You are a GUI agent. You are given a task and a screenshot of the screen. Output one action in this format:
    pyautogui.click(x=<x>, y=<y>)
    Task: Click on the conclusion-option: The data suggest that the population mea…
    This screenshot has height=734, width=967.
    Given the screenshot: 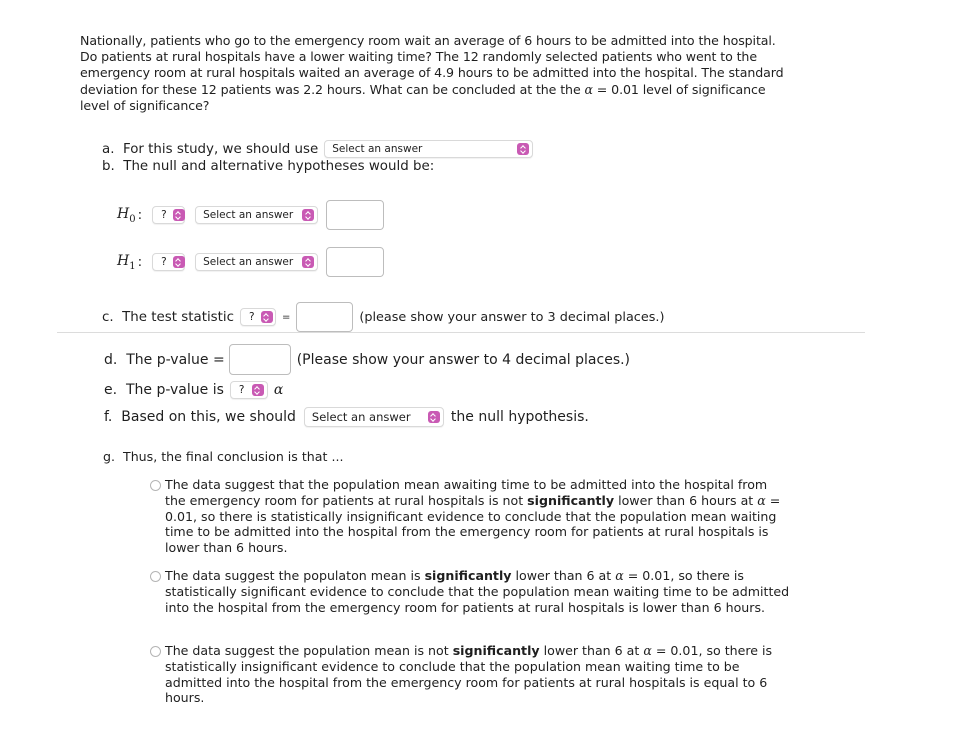 What is the action you would take?
    pyautogui.click(x=470, y=516)
    